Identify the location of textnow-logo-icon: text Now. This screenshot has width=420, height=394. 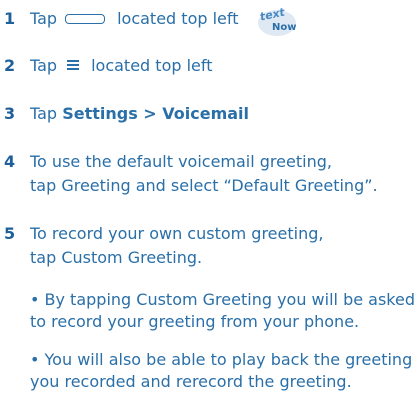
(277, 20).